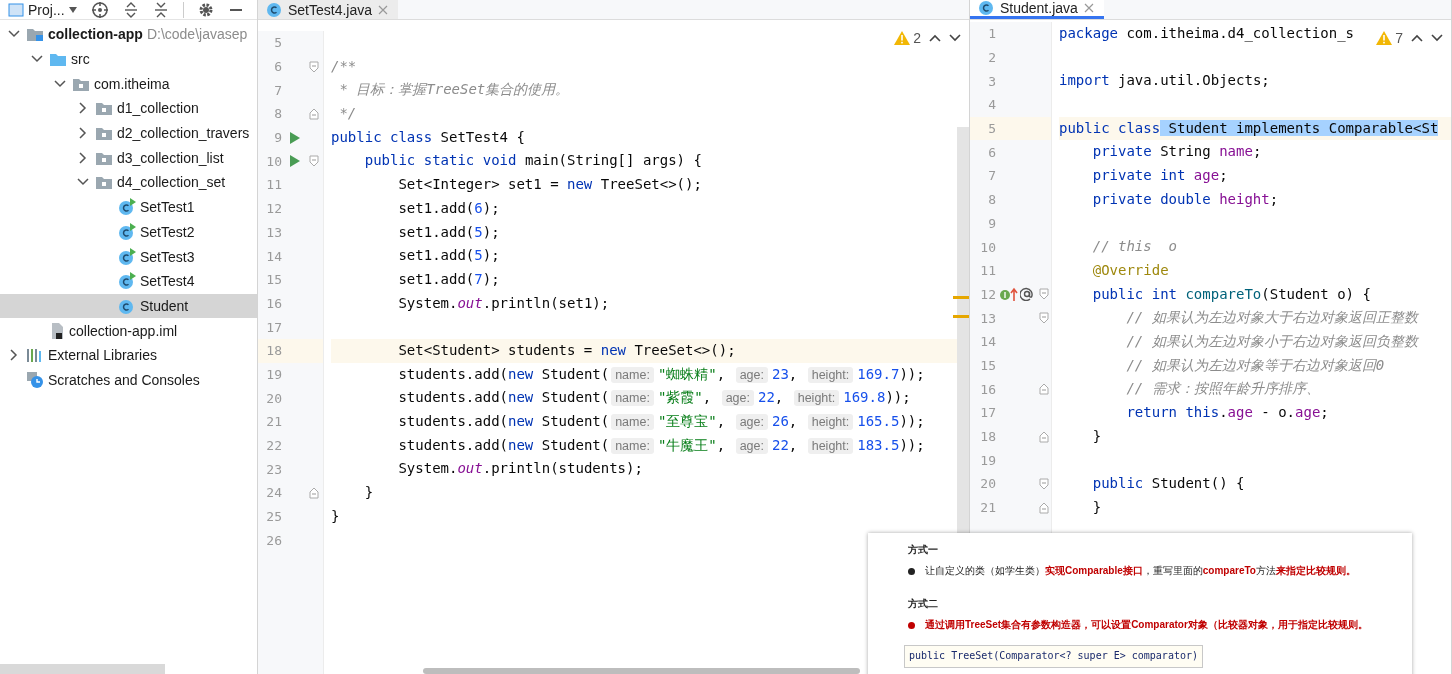 The image size is (1452, 674). Describe the element at coordinates (991, 34) in the screenshot. I see `line-number: 1` at that location.